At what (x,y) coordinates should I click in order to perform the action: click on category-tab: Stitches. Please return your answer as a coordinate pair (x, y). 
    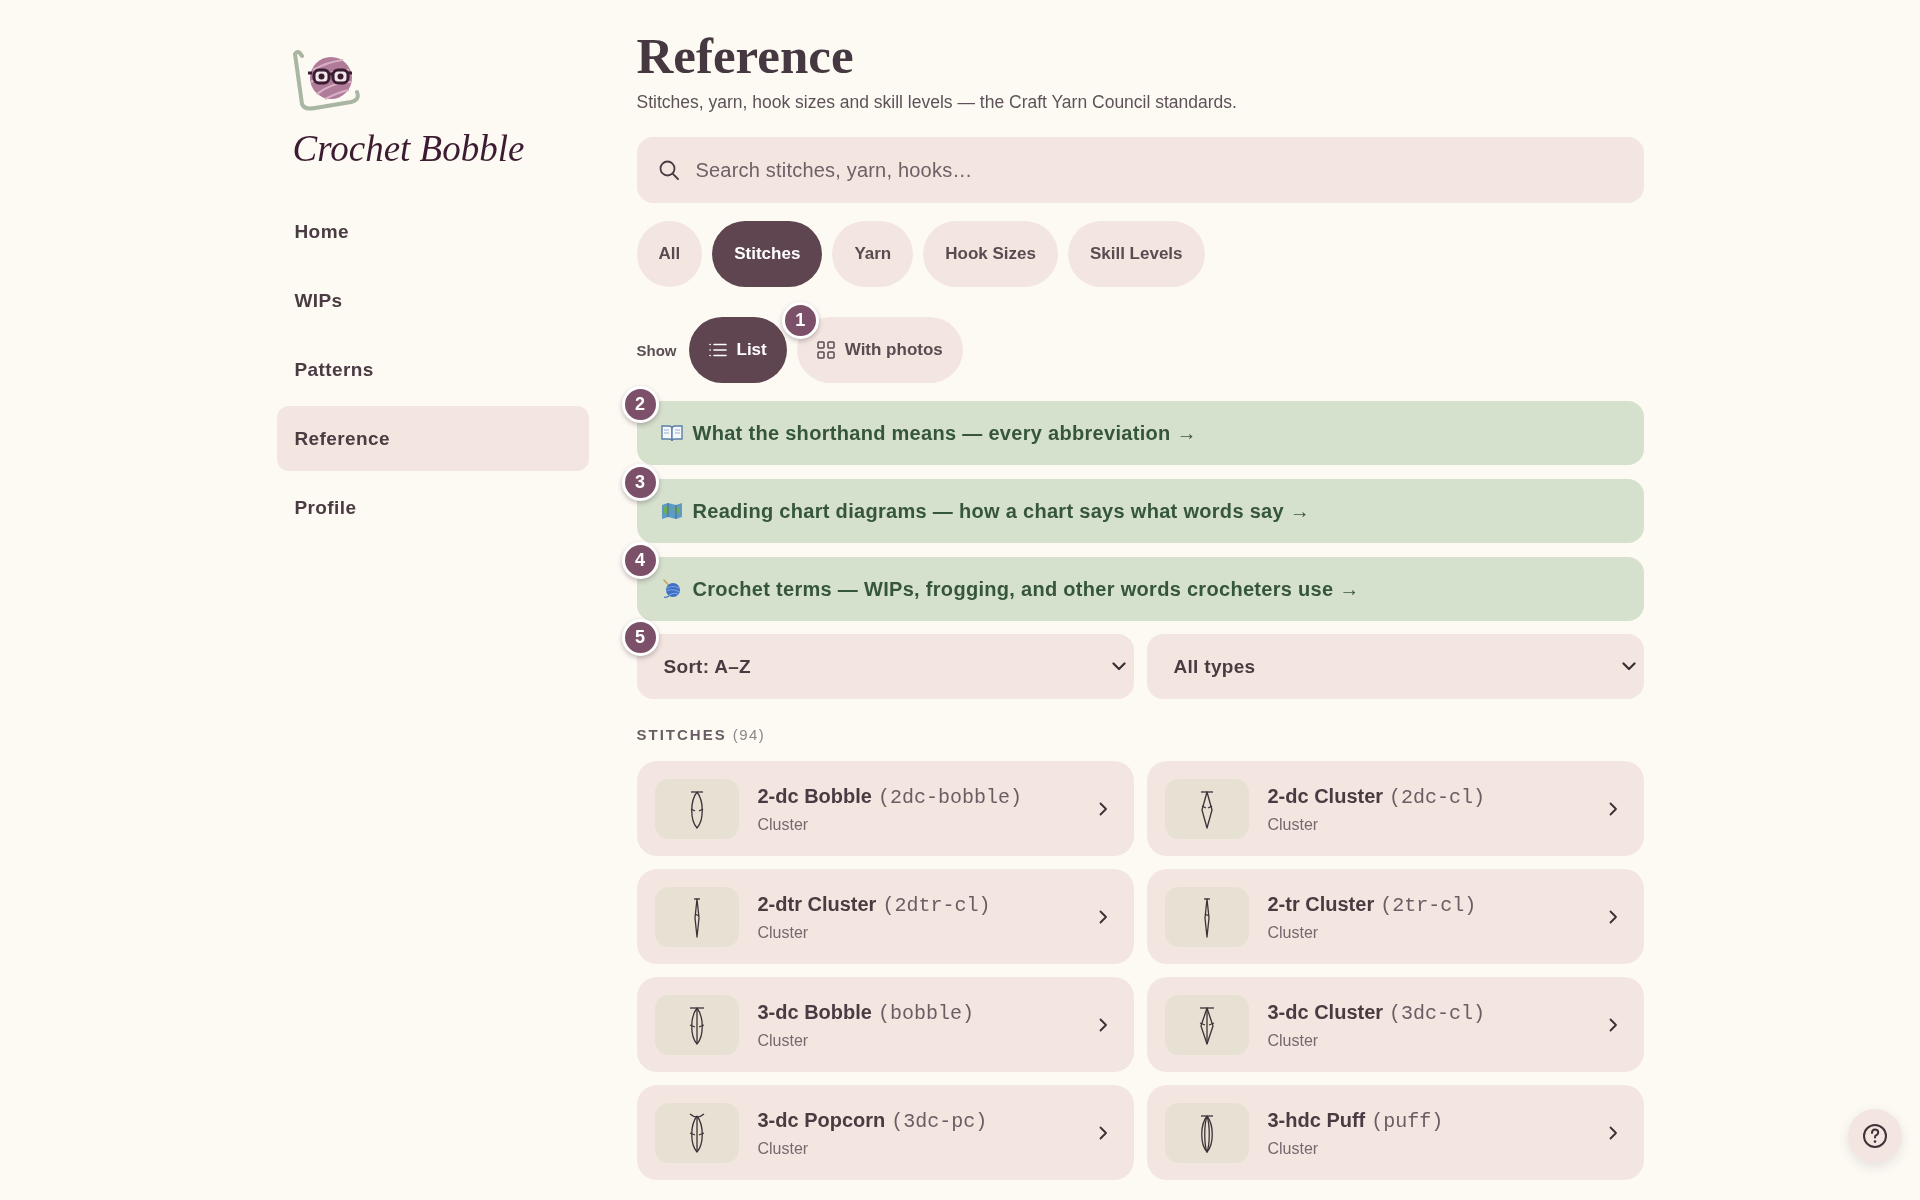
    Looking at the image, I should click on (767, 254).